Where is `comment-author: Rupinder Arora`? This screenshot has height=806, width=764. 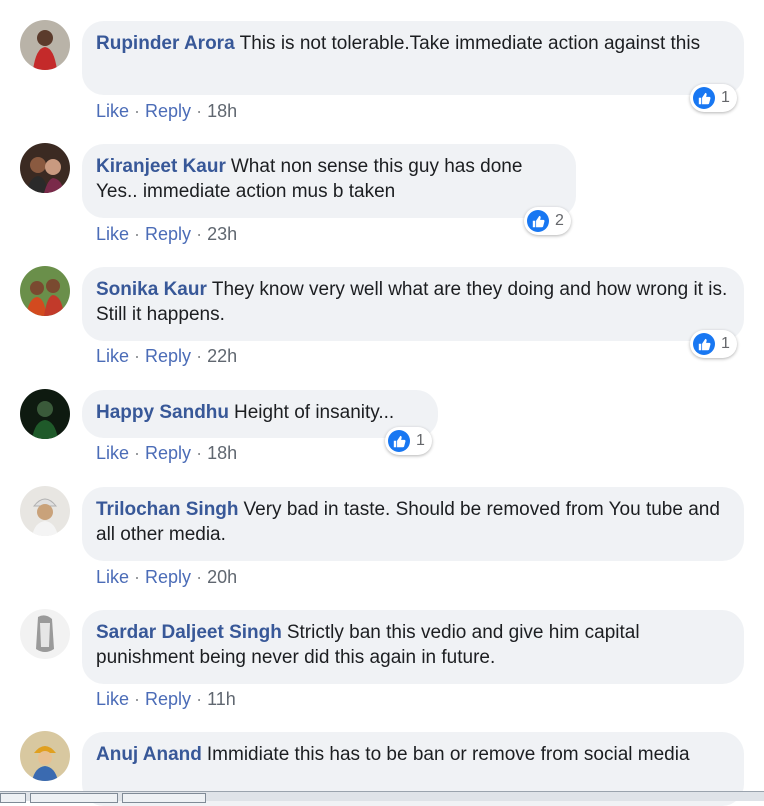 comment-author: Rupinder Arora is located at coordinates (165, 43).